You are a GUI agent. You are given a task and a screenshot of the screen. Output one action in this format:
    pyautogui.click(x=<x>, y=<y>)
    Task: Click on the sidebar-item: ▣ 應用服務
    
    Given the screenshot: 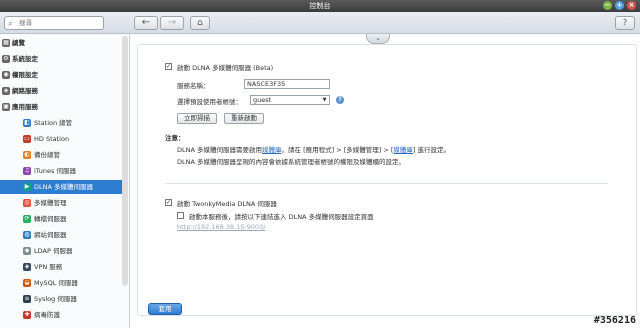 What is the action you would take?
    pyautogui.click(x=61, y=107)
    